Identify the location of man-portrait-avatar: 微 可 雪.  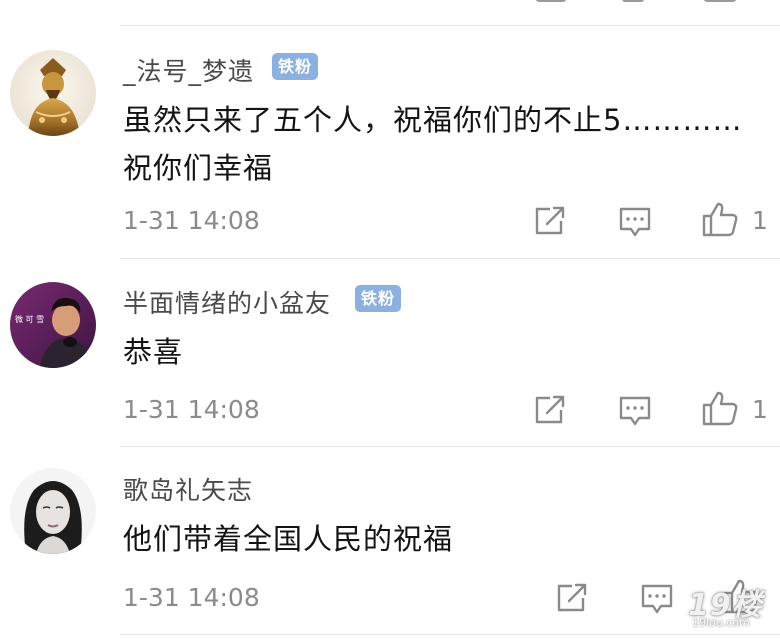
(53, 325).